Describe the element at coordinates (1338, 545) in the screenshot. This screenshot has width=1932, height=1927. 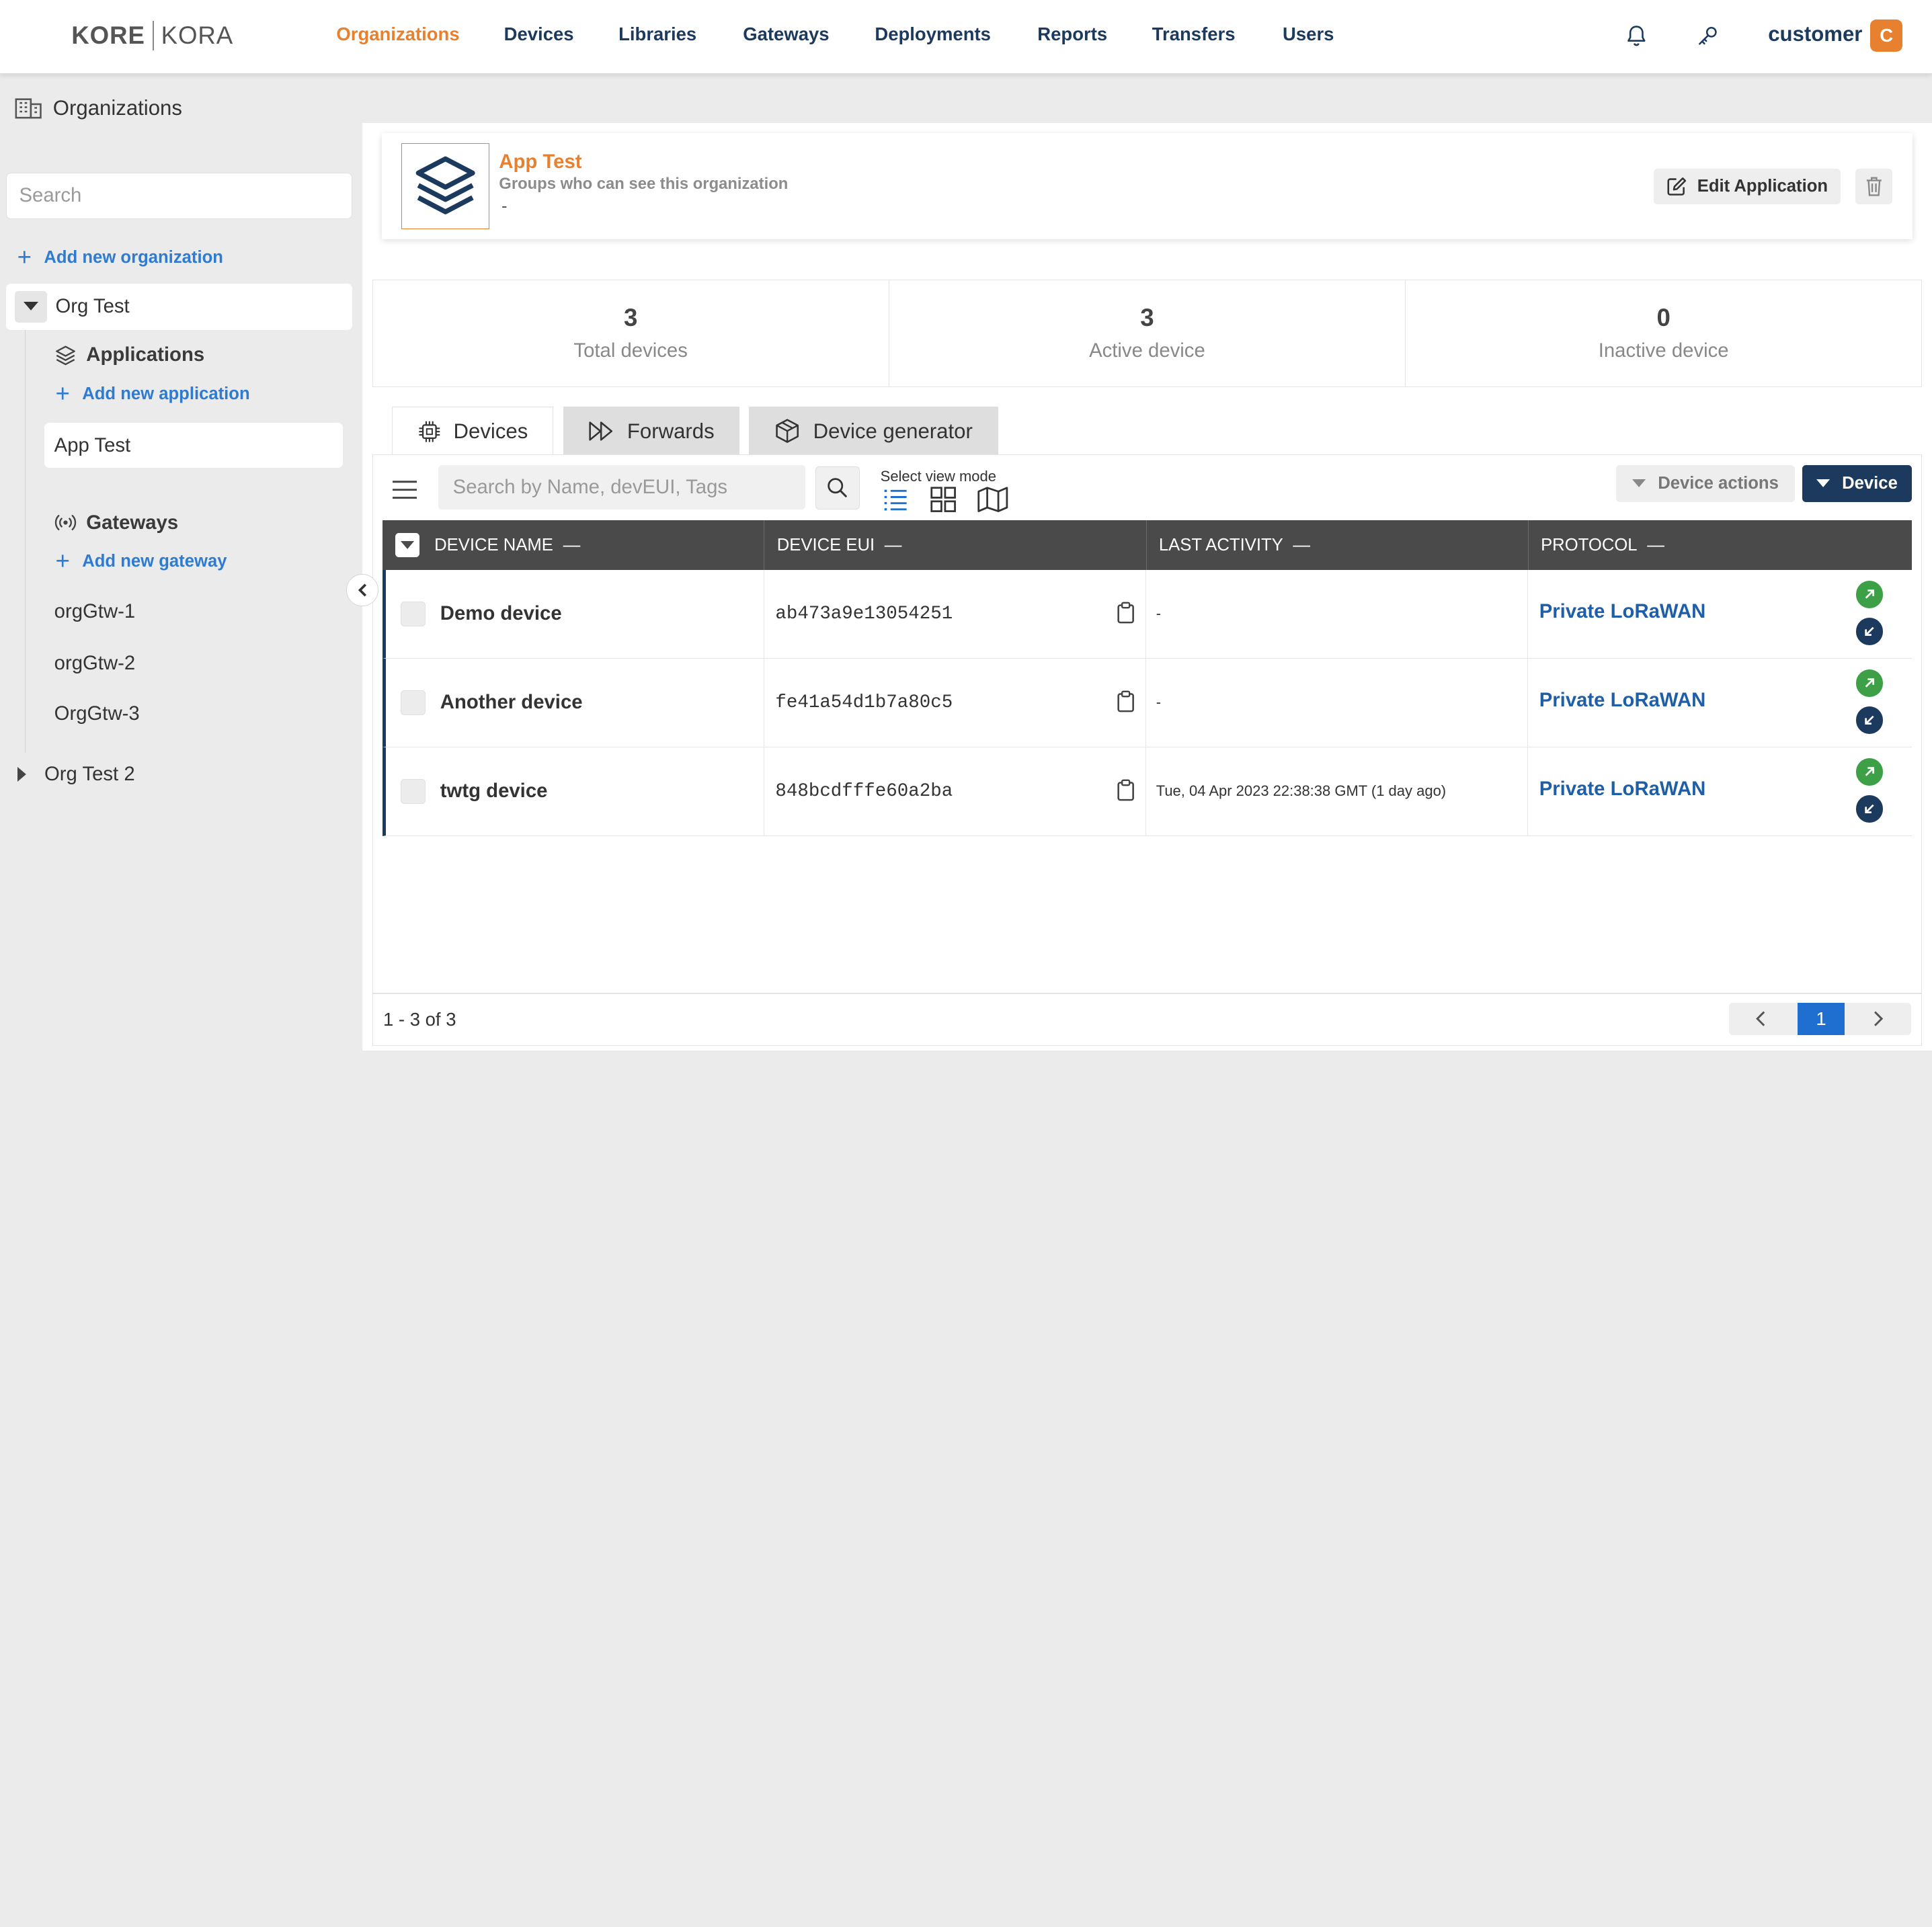
I see `column-last-activity: LAST ACTIVITY —` at that location.